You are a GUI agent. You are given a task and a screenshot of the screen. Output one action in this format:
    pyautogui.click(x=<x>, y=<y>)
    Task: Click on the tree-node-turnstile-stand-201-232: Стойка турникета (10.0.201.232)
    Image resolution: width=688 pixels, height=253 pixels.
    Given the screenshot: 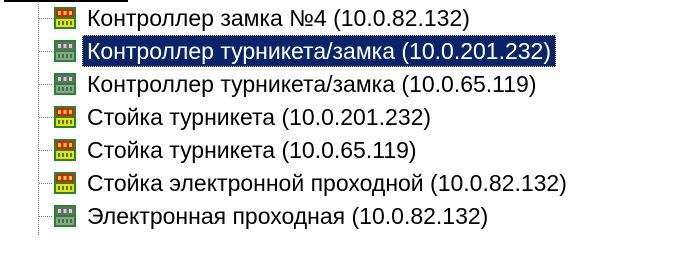 What is the action you would take?
    pyautogui.click(x=344, y=117)
    